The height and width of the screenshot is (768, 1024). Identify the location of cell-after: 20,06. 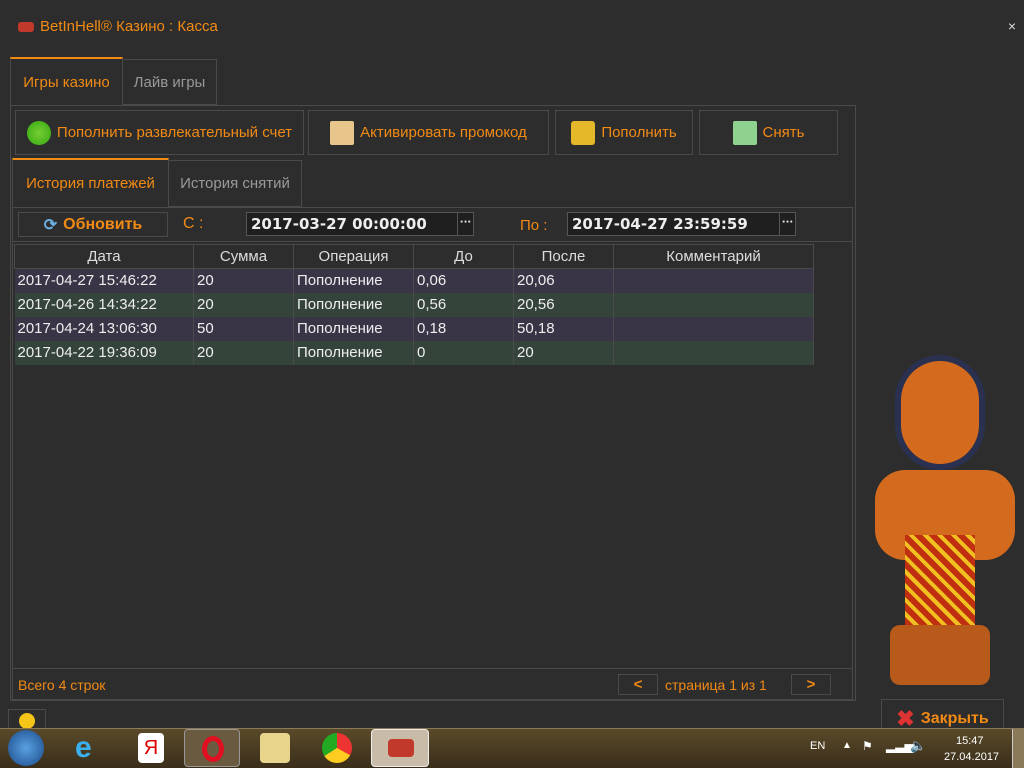
(563, 280).